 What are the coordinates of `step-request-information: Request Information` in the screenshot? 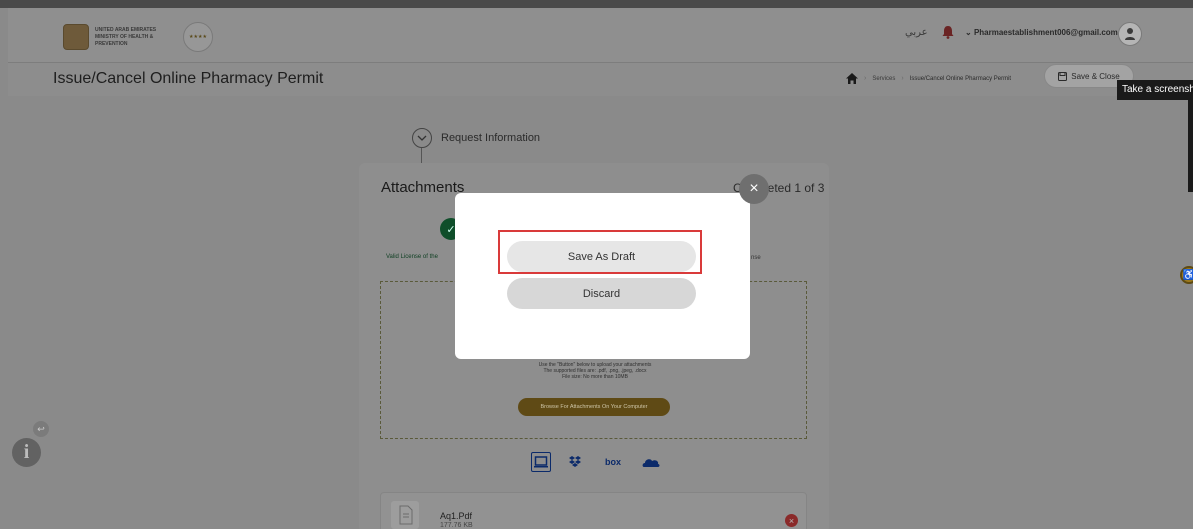 It's located at (476, 138).